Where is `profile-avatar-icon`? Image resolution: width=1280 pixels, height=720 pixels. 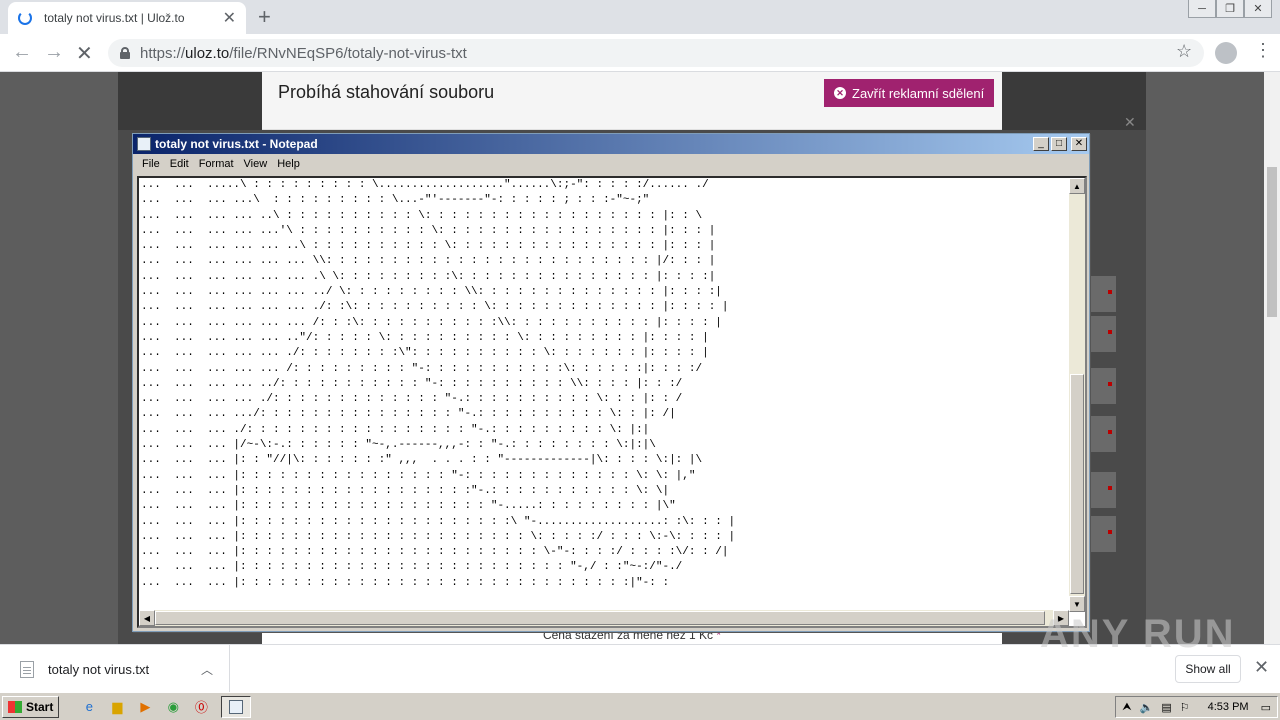 profile-avatar-icon is located at coordinates (1226, 53).